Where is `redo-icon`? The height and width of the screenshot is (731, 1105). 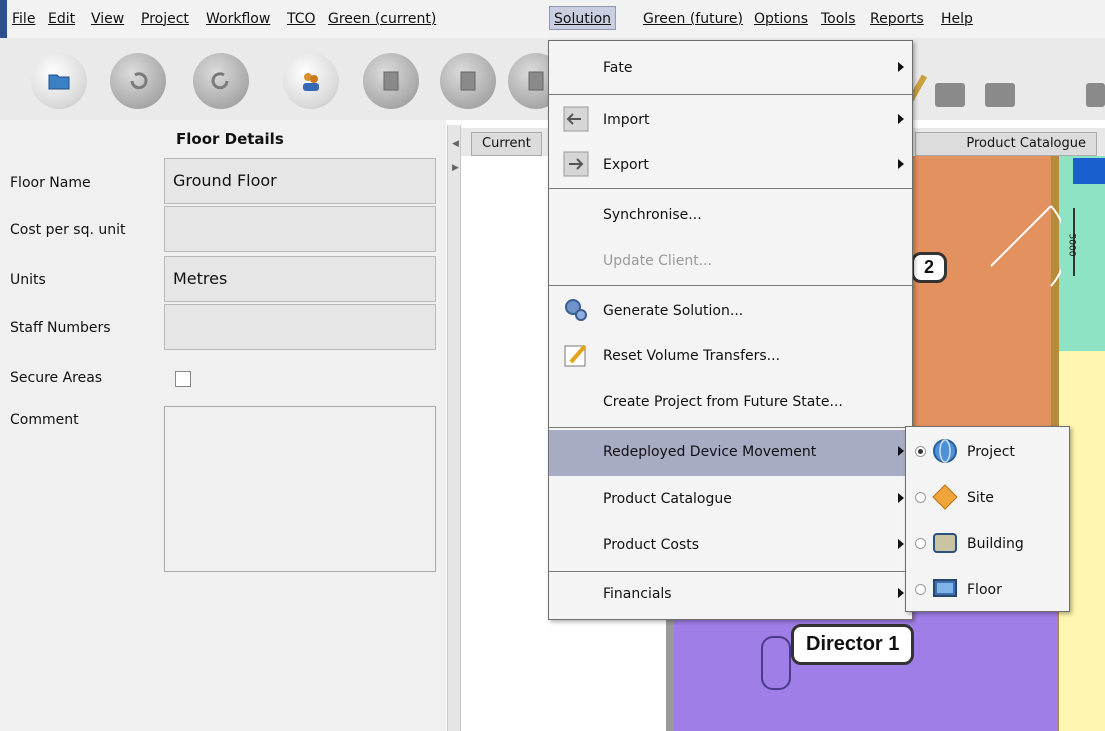
redo-icon is located at coordinates (220, 81).